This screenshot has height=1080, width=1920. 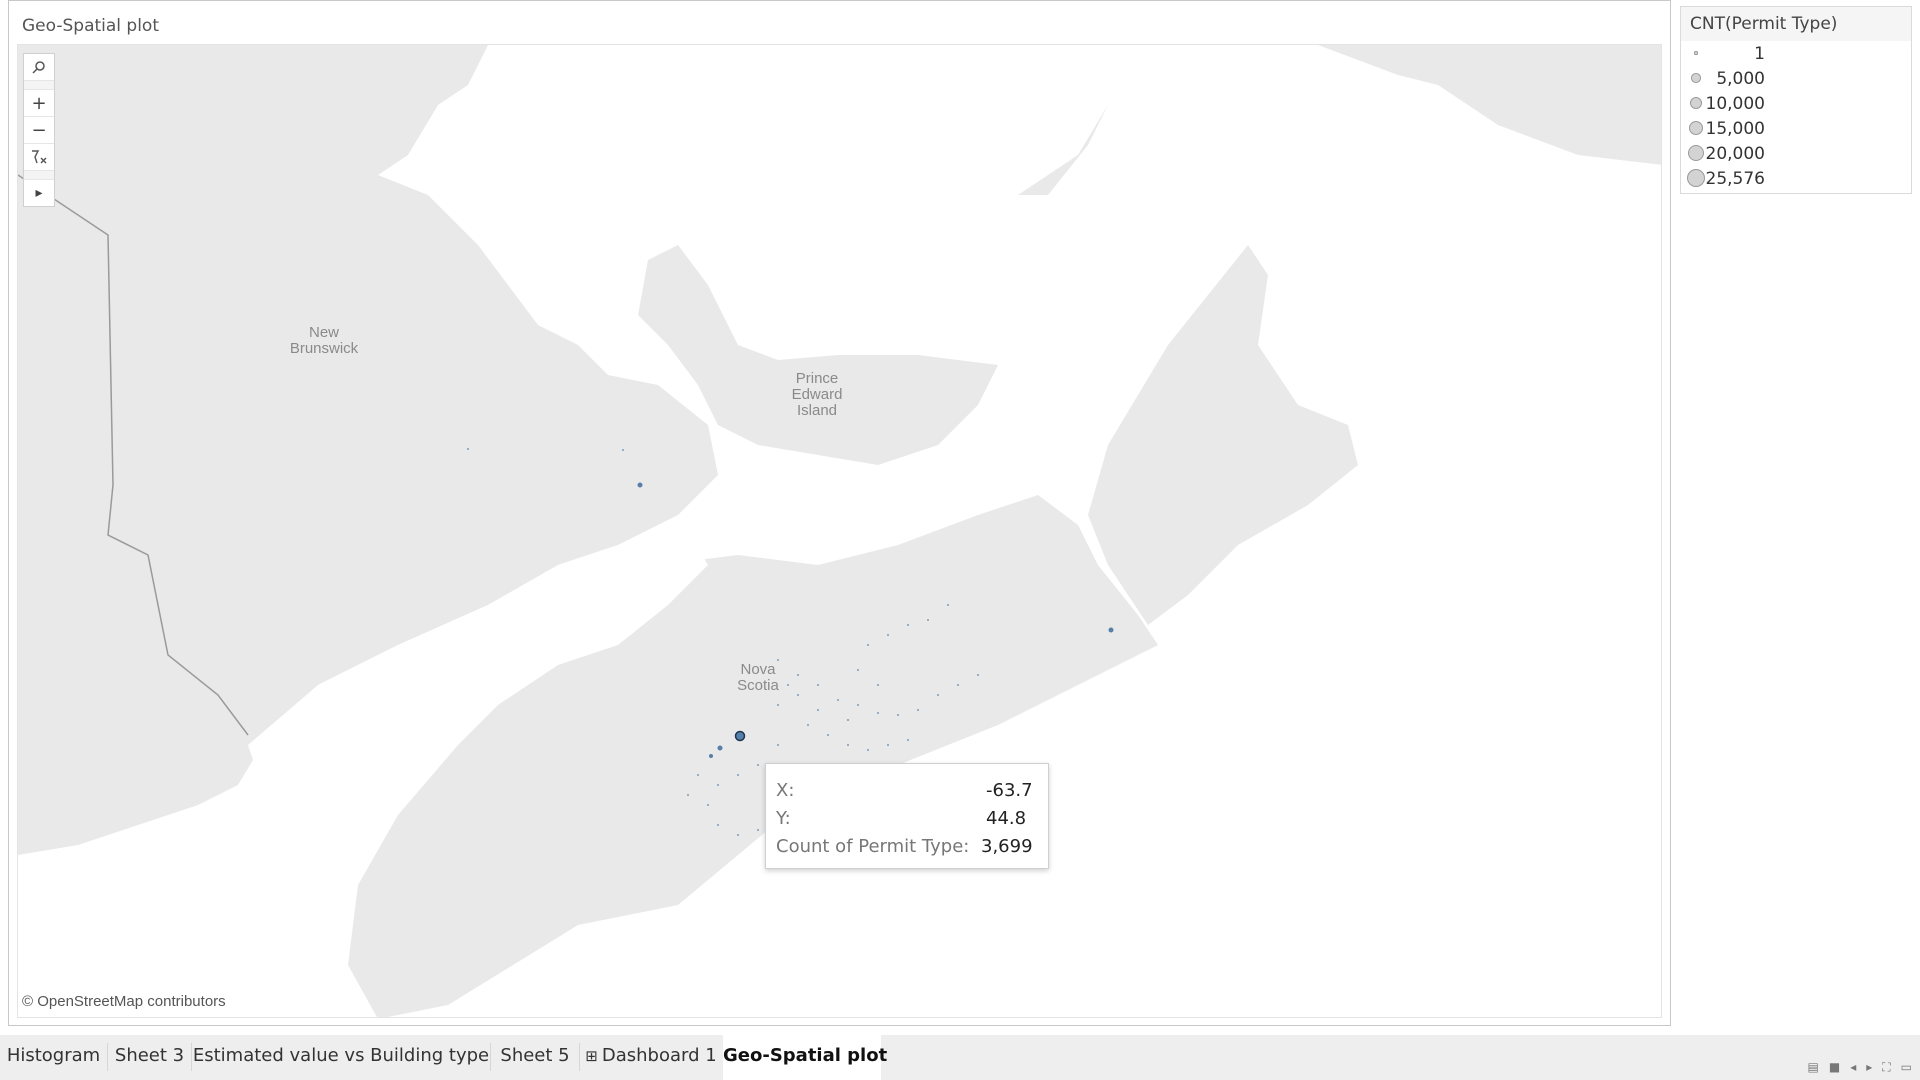 What do you see at coordinates (39, 85) in the screenshot?
I see `toolbar-divider` at bounding box center [39, 85].